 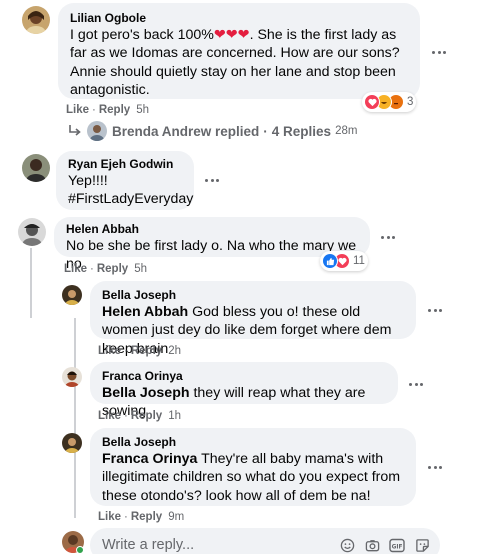 What do you see at coordinates (330, 261) in the screenshot?
I see `like-icon` at bounding box center [330, 261].